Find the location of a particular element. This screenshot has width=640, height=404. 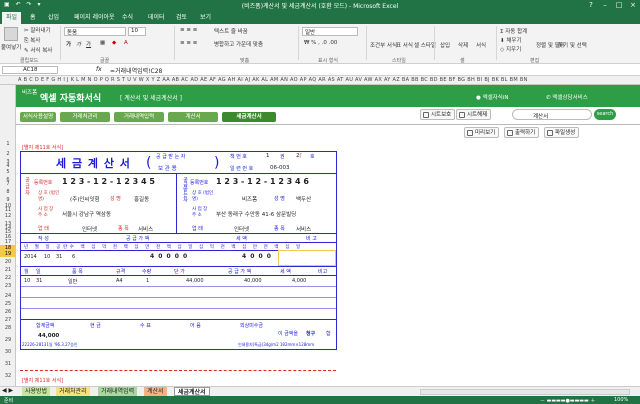

row-number: 25 is located at coordinates (8, 304).